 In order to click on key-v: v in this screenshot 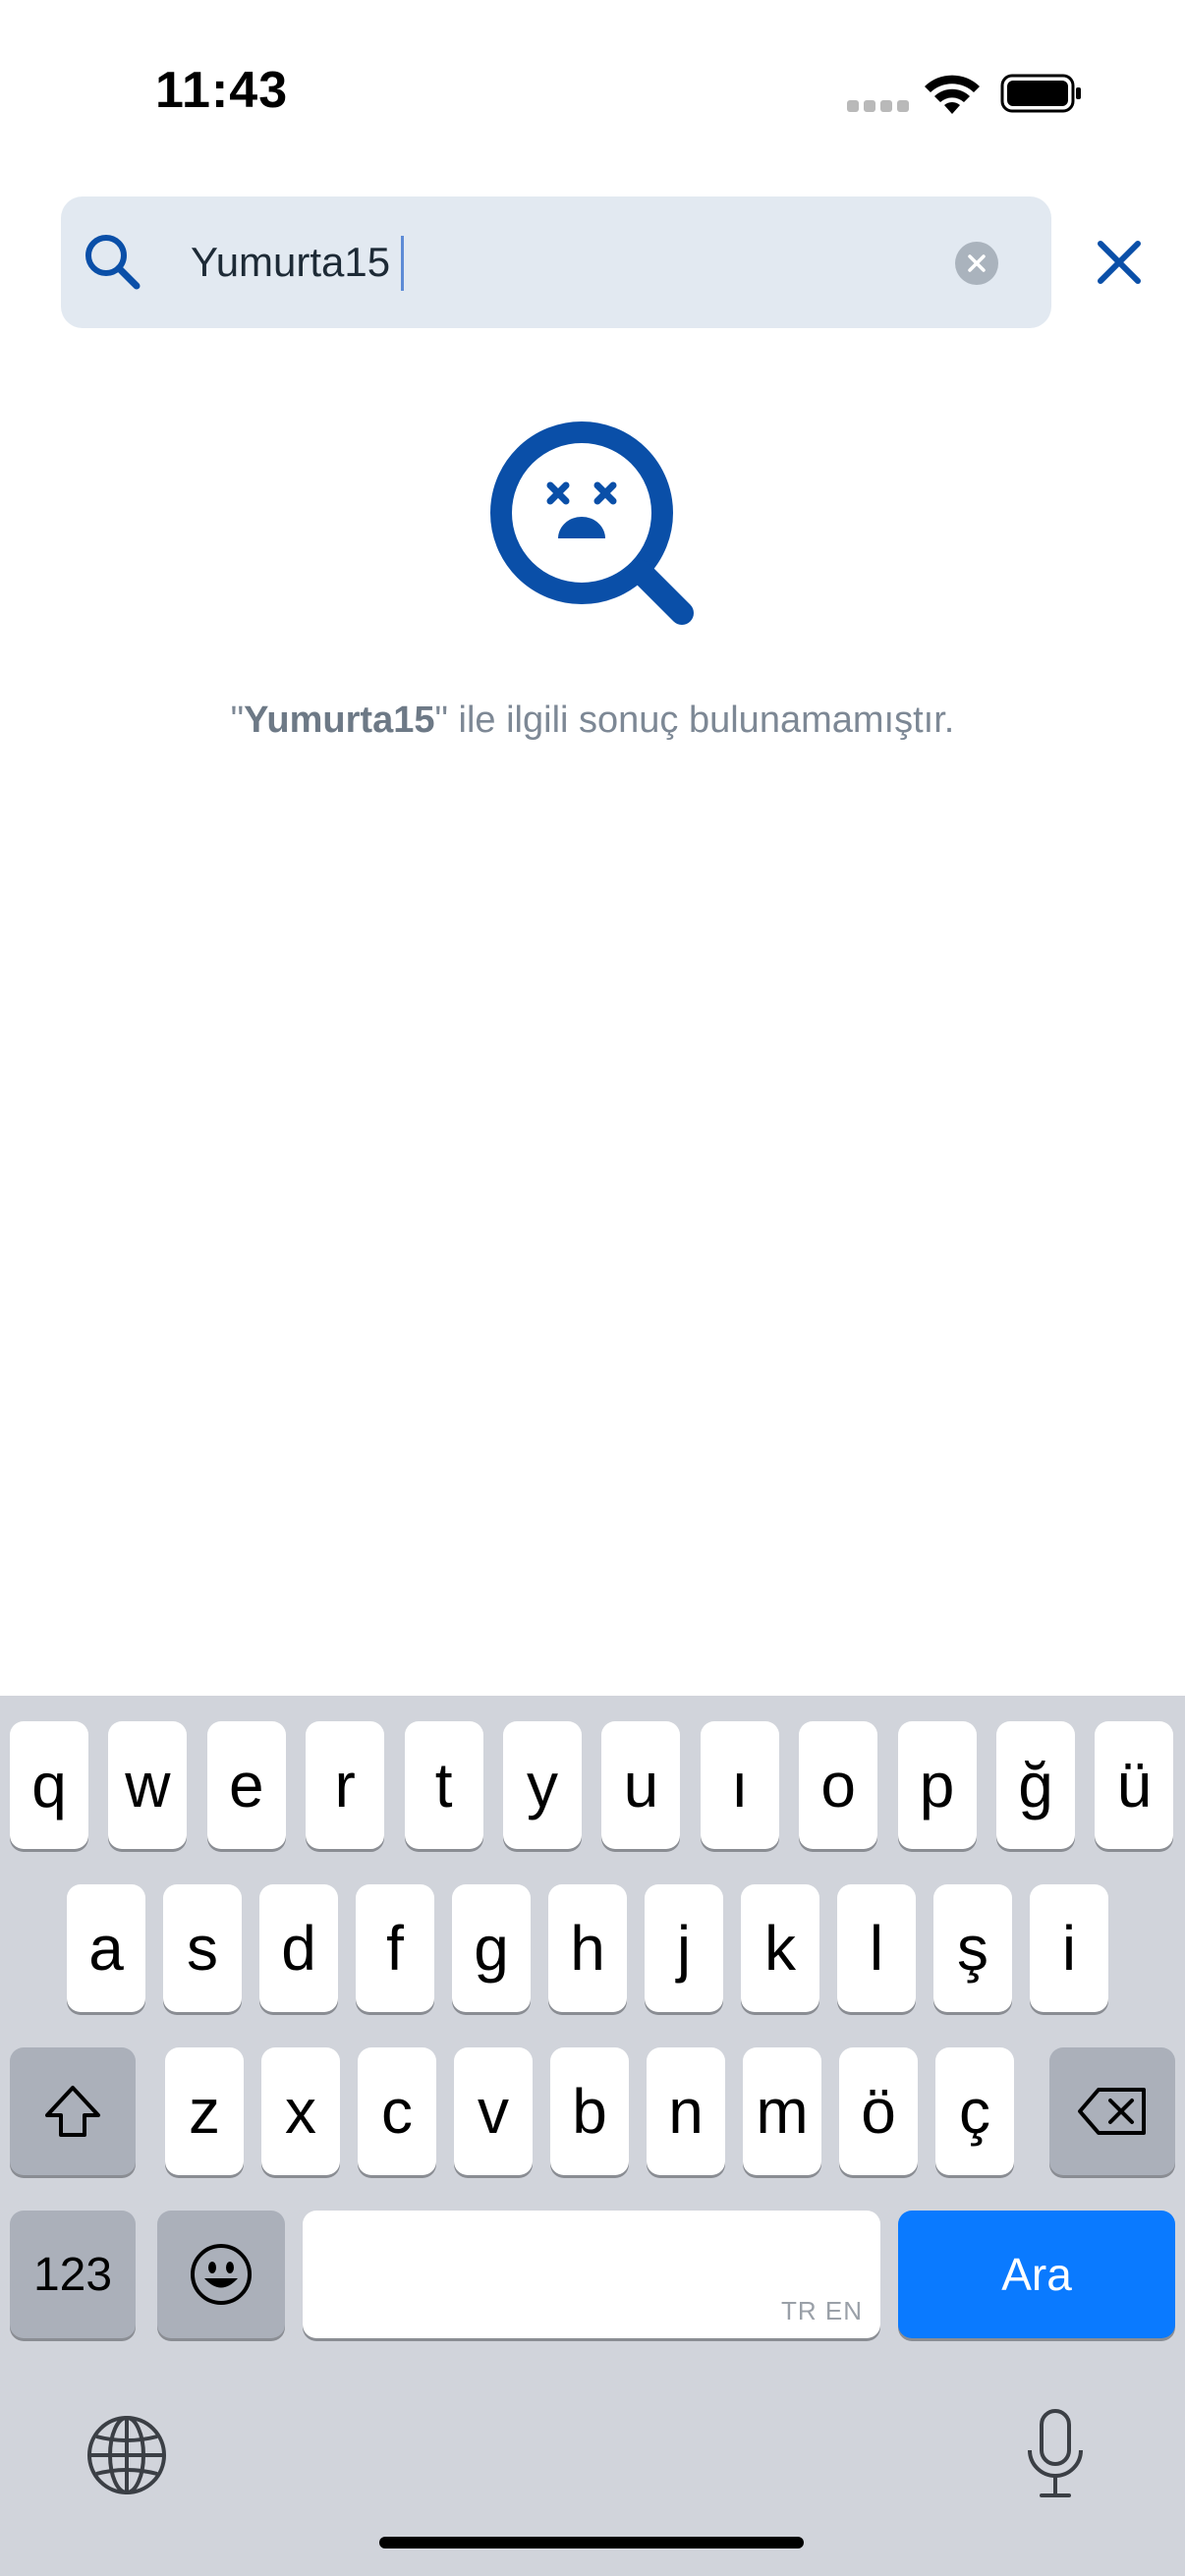, I will do `click(494, 2111)`.